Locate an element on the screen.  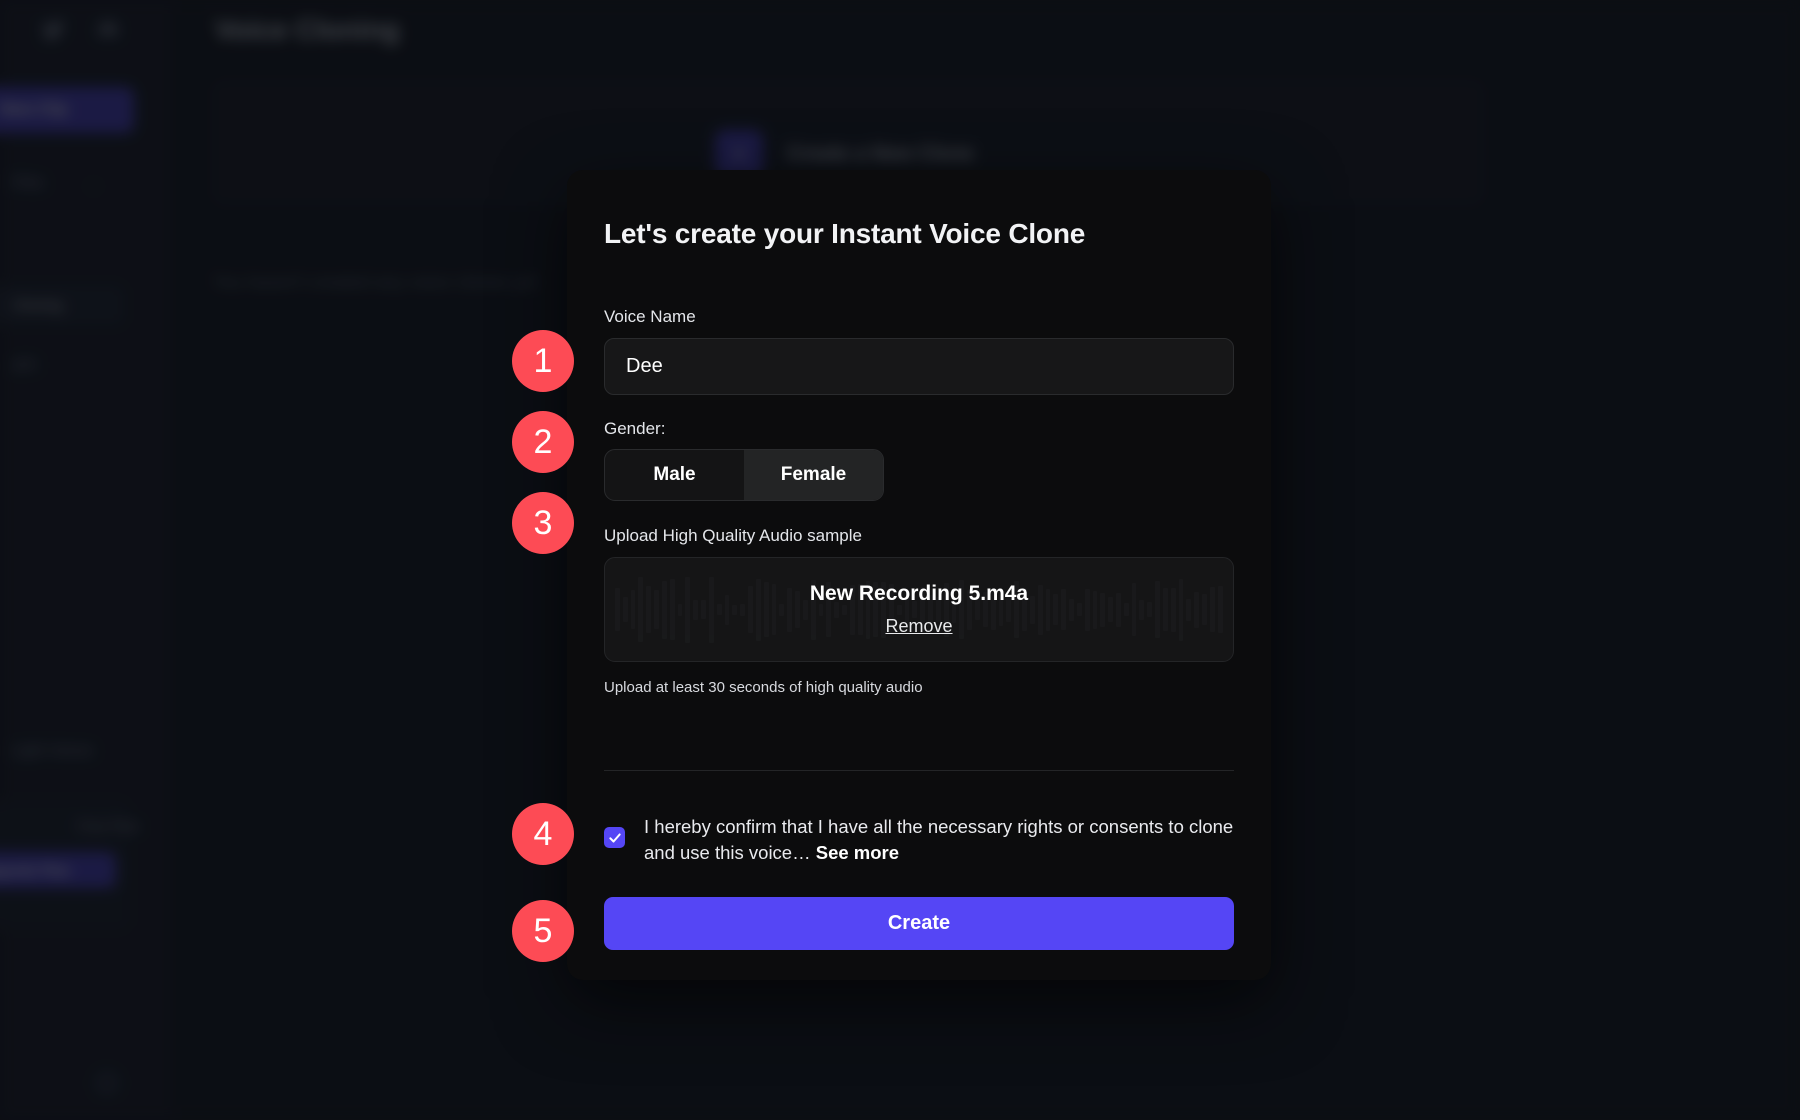
gender-option-male: Male is located at coordinates (674, 475).